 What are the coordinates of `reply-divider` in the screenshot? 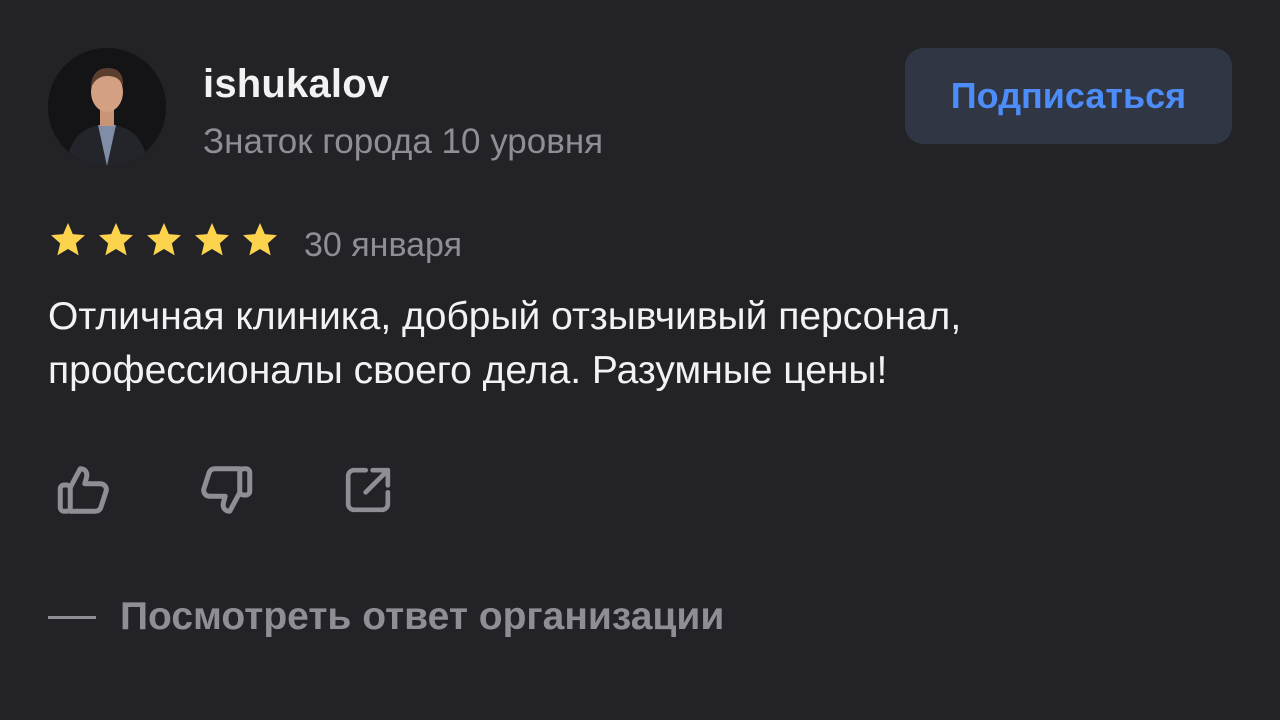 It's located at (72, 617).